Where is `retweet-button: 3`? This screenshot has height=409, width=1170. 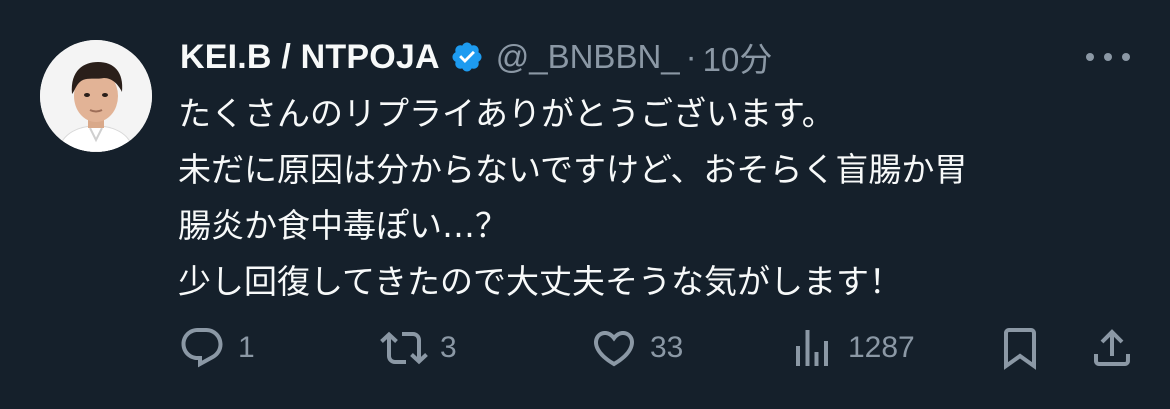 retweet-button: 3 is located at coordinates (418, 348).